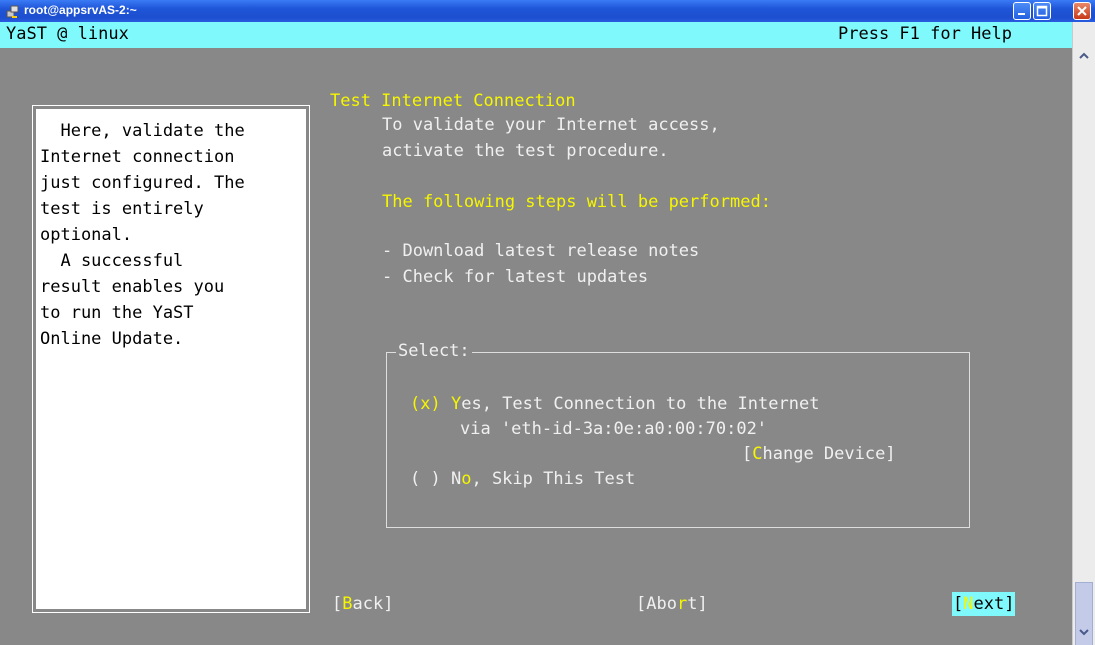 The height and width of the screenshot is (645, 1095). Describe the element at coordinates (86, 235) in the screenshot. I see `help-text-line: optional.` at that location.